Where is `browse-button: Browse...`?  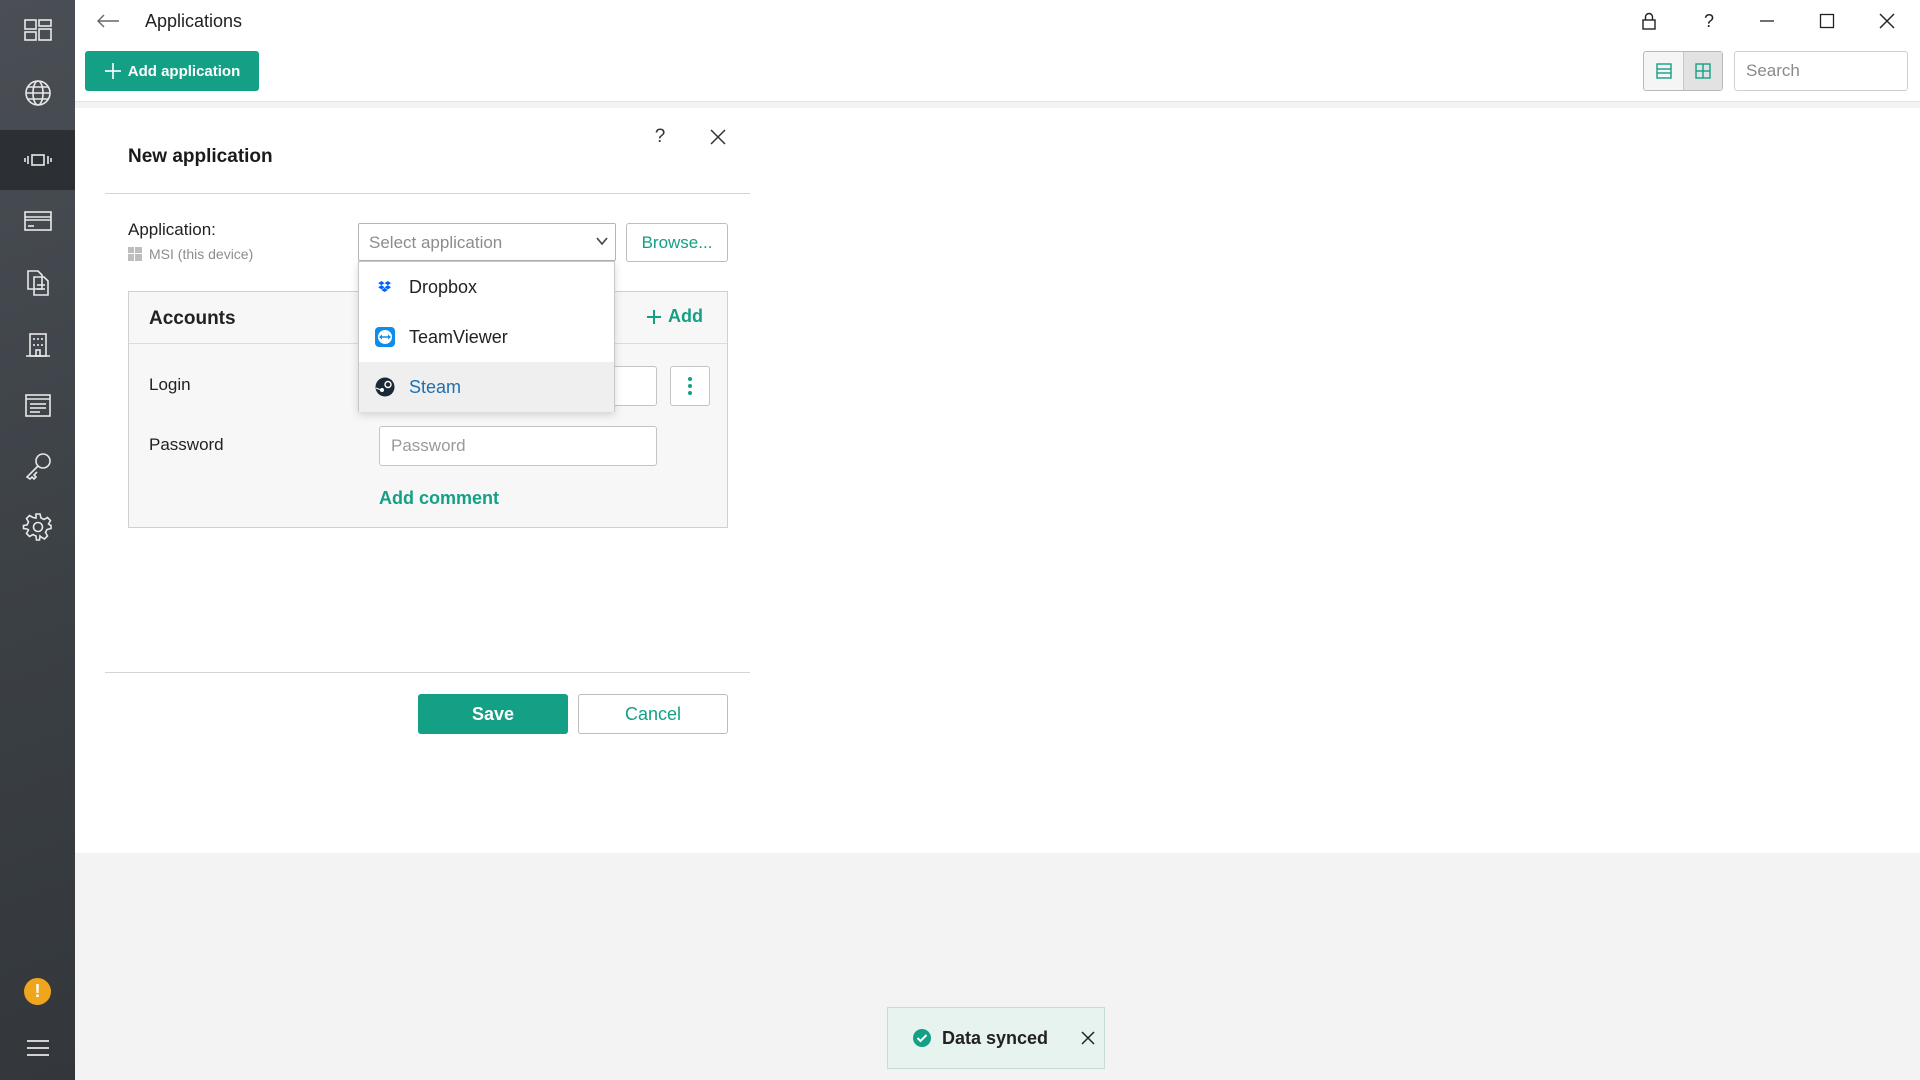 browse-button: Browse... is located at coordinates (677, 242).